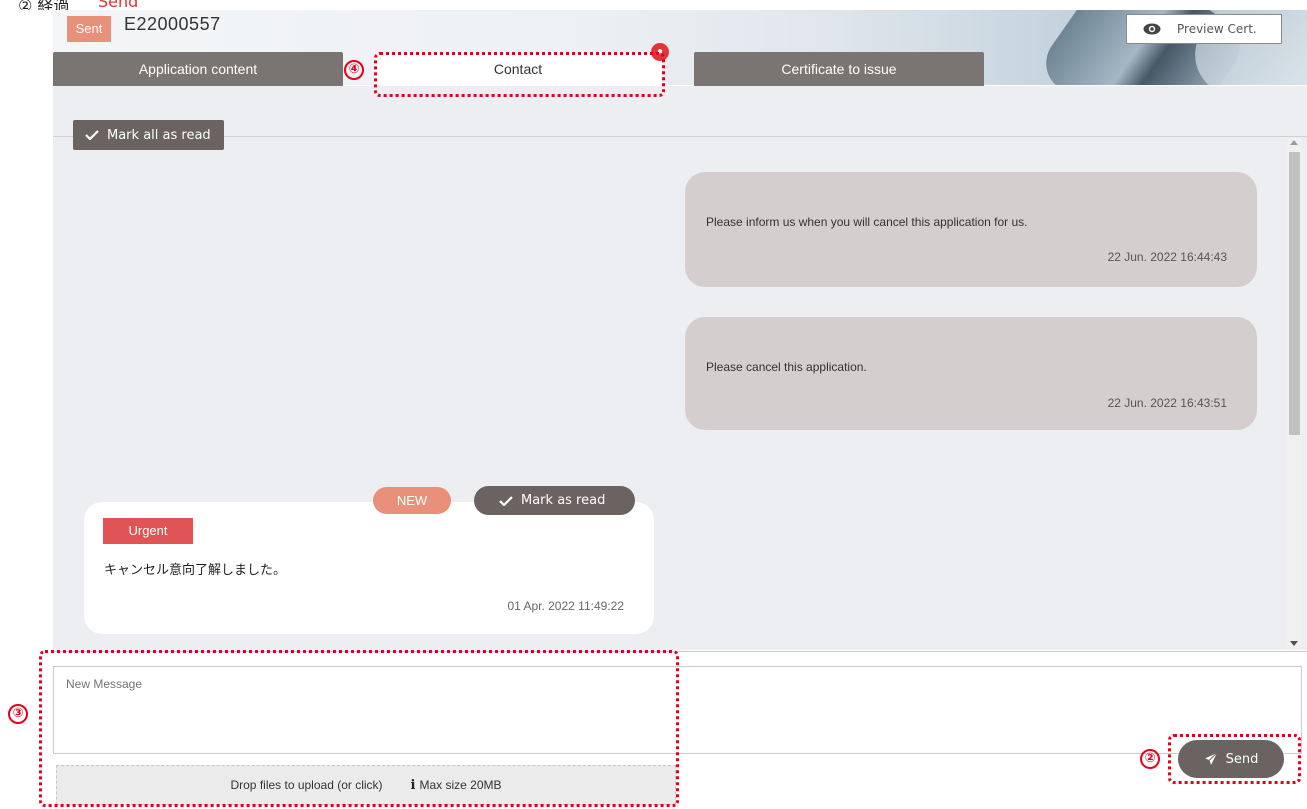 This screenshot has height=809, width=1307. What do you see at coordinates (172, 24) in the screenshot?
I see `application-id: E22000557` at bounding box center [172, 24].